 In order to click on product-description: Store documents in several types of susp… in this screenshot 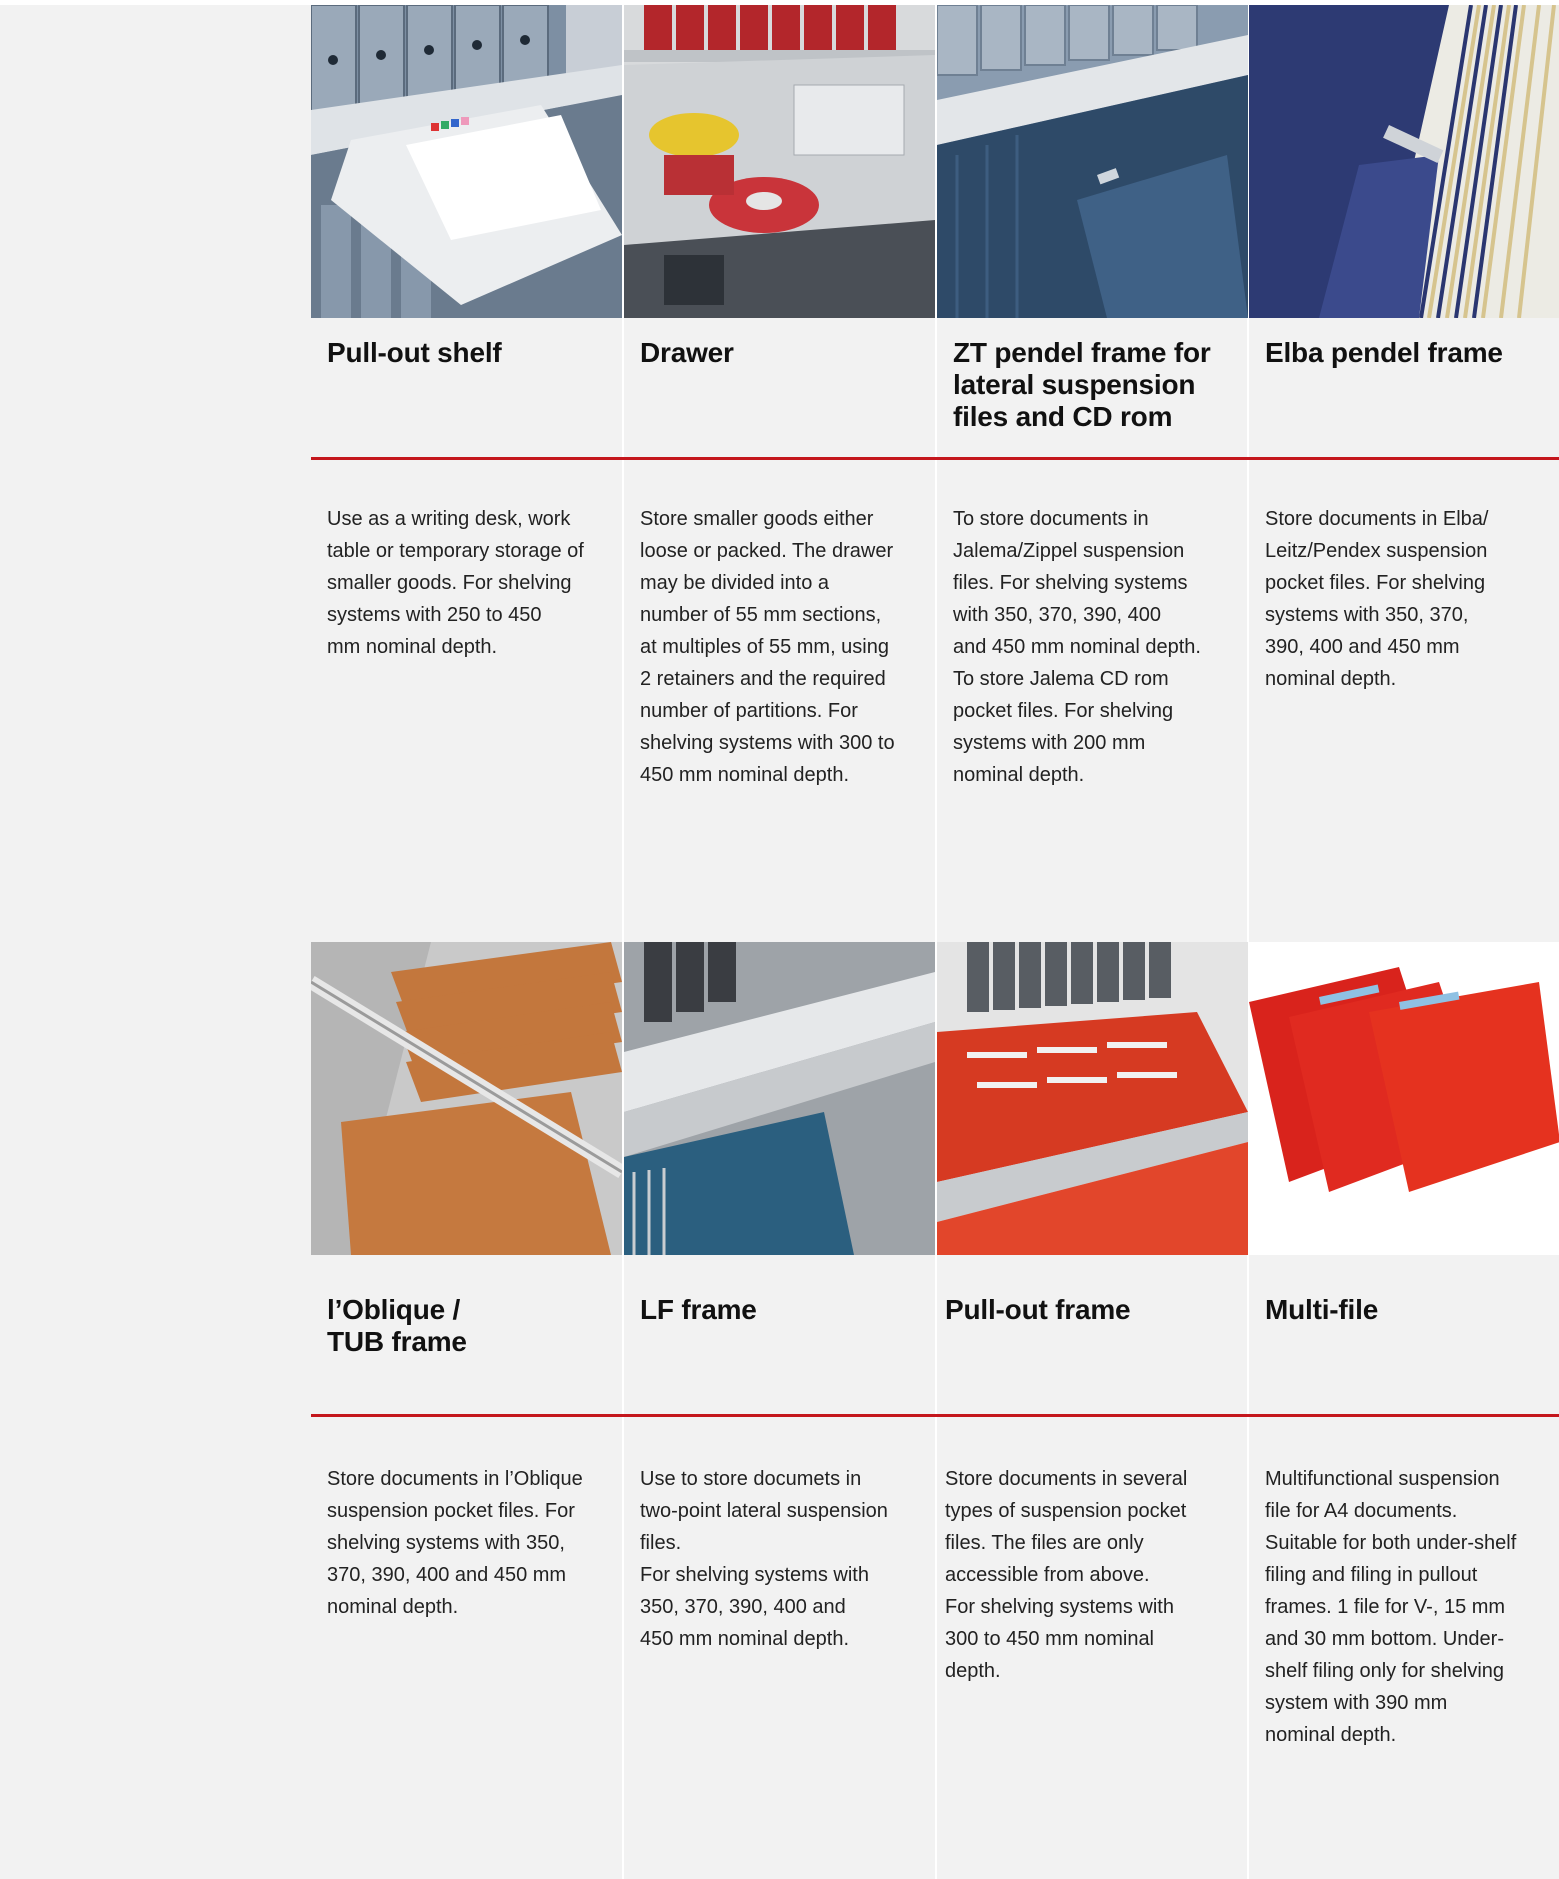, I will do `click(1066, 1575)`.